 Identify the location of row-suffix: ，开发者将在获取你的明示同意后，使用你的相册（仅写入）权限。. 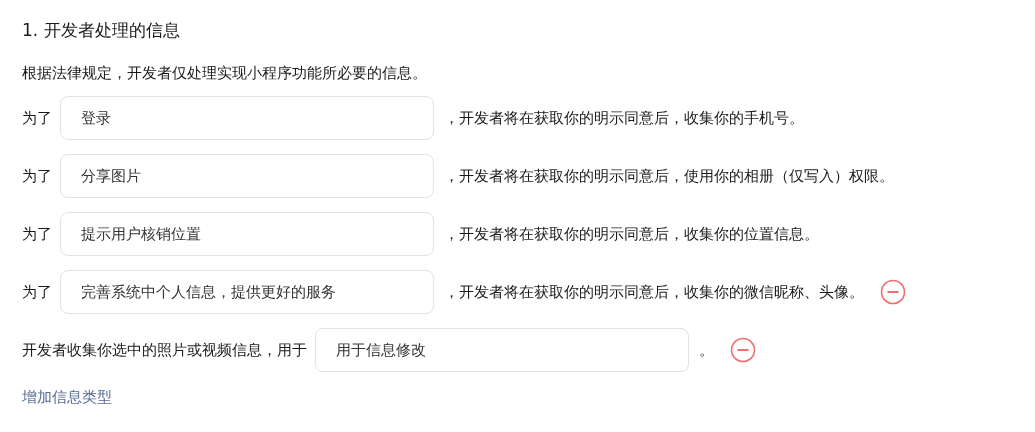
(669, 176).